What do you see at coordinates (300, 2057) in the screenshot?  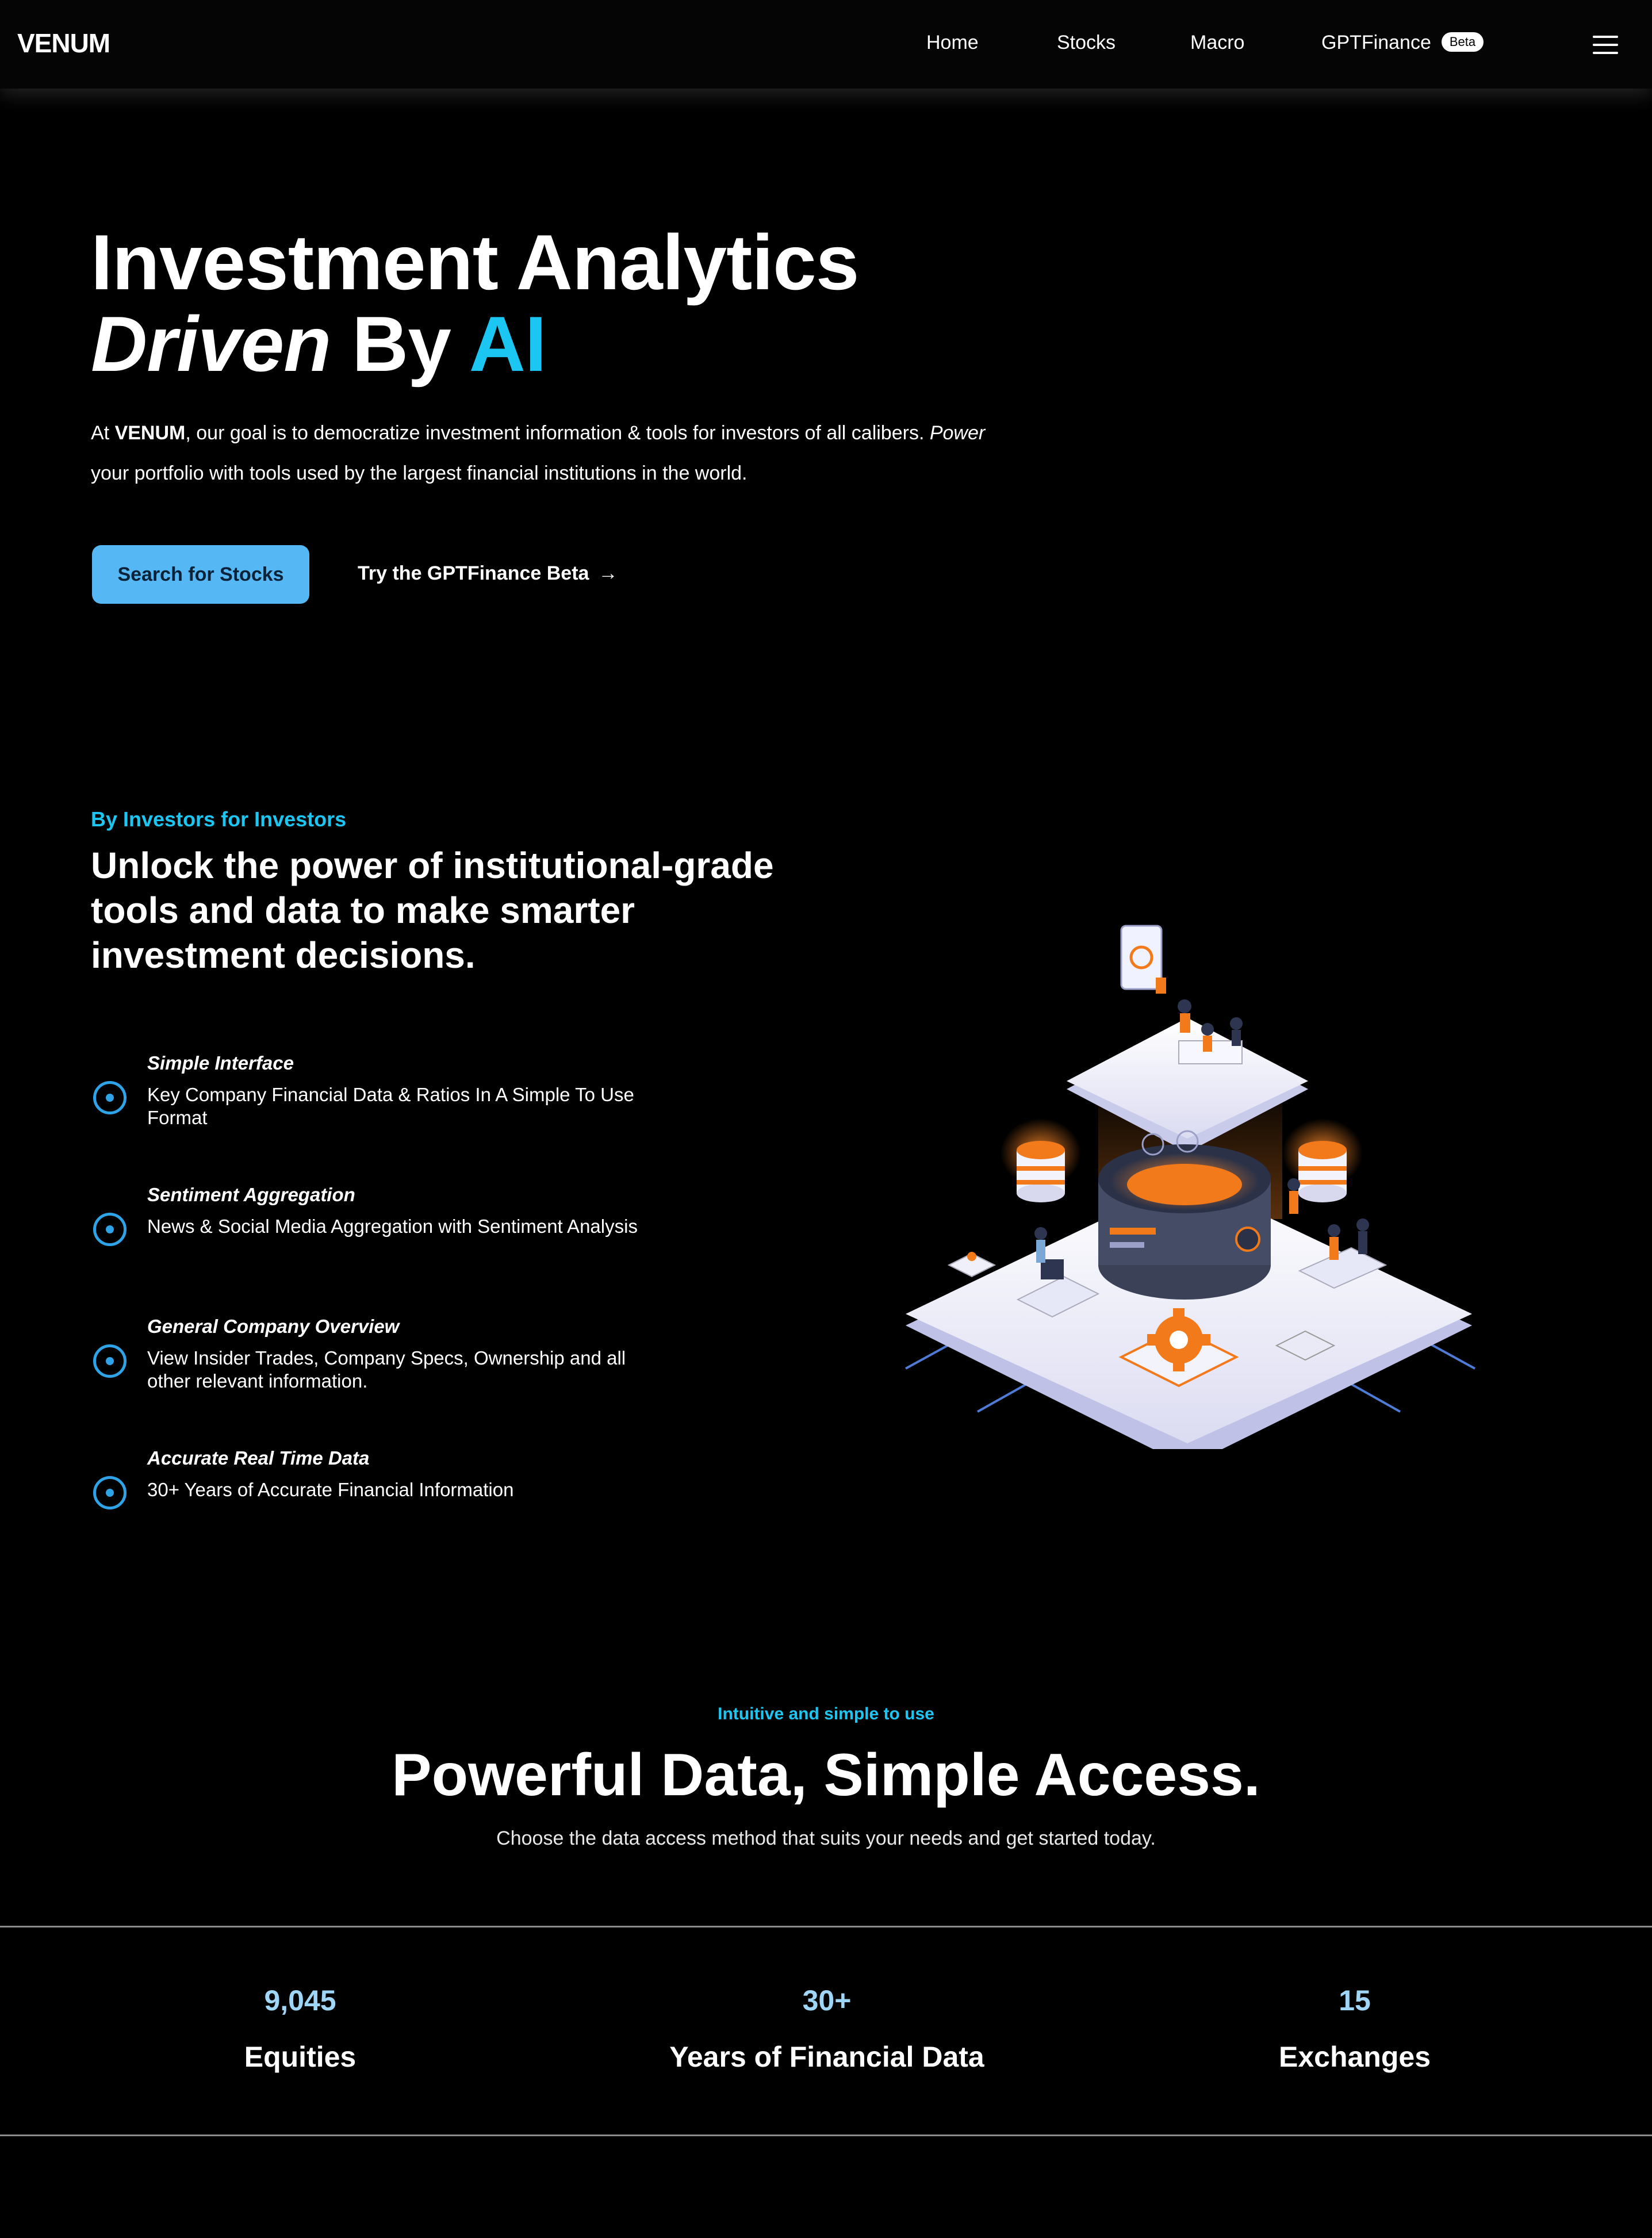 I see `stat-label: Equities` at bounding box center [300, 2057].